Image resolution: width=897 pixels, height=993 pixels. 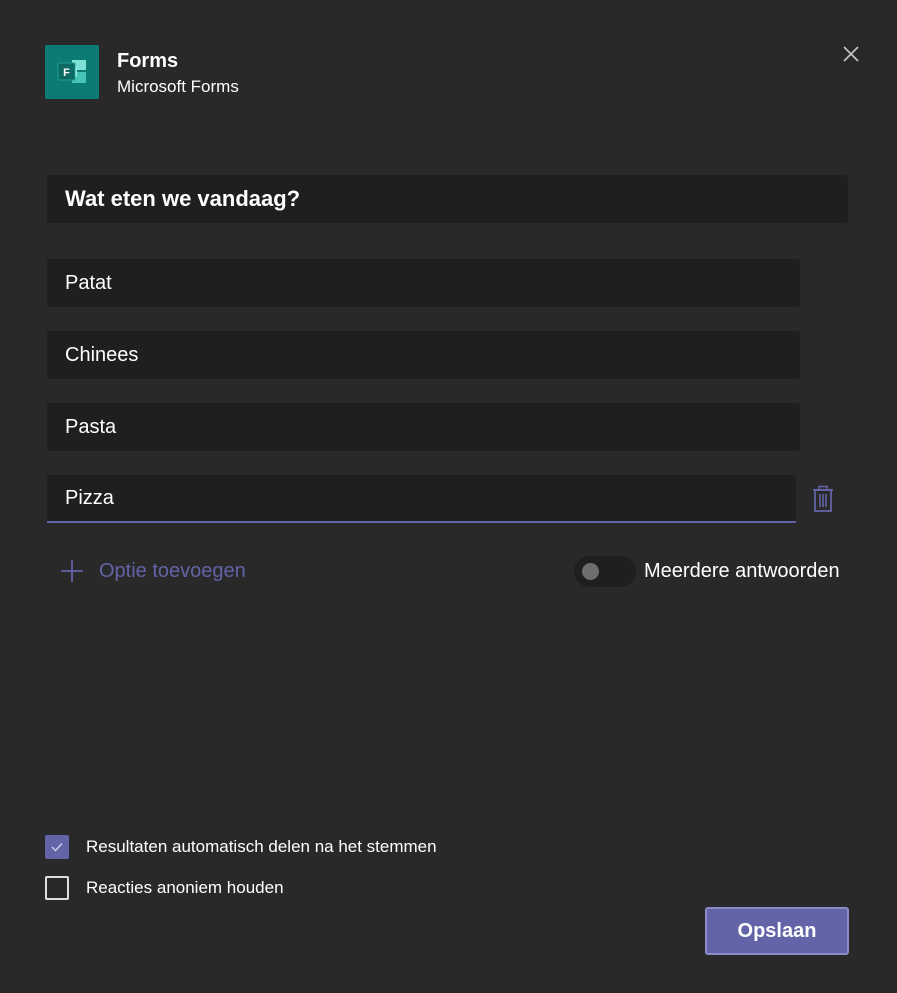 I want to click on close-button, so click(x=851, y=54).